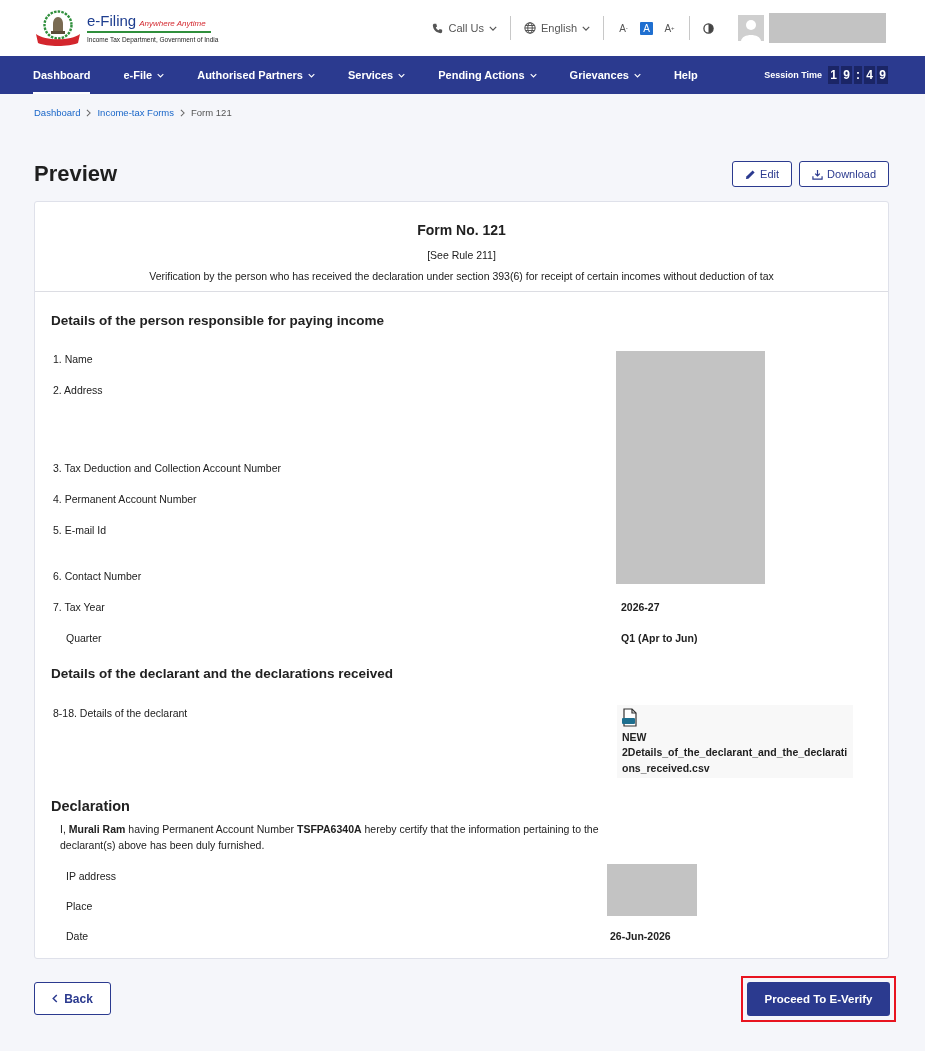  What do you see at coordinates (58, 28) in the screenshot?
I see `emblem-logo-icon` at bounding box center [58, 28].